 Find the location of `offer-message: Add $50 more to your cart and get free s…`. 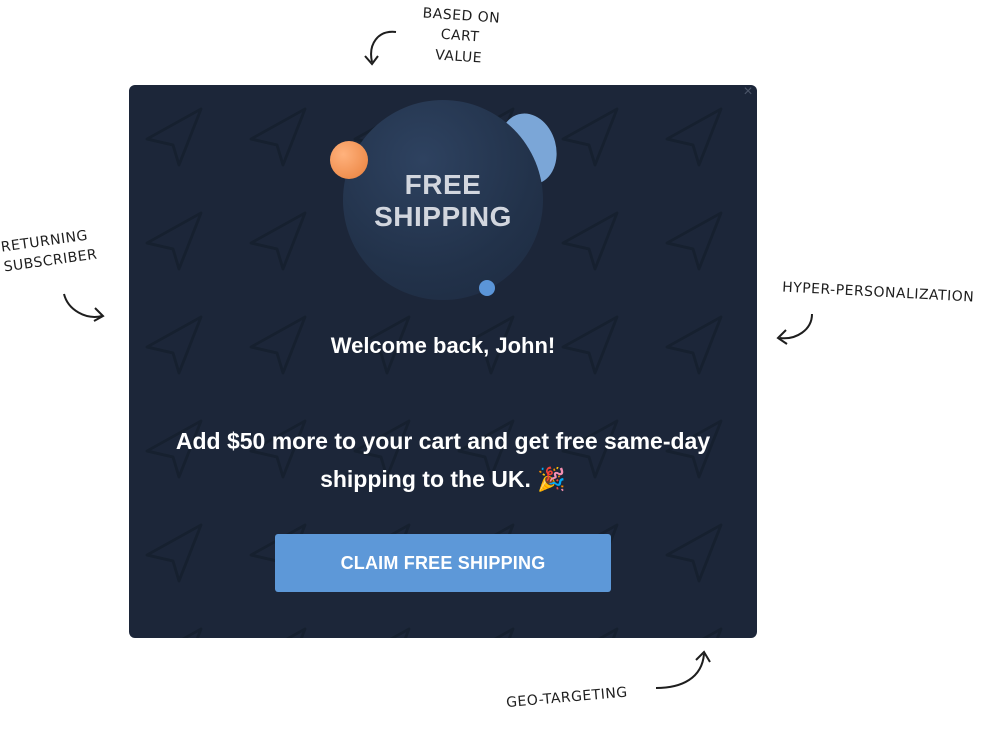

offer-message: Add $50 more to your cart and get free s… is located at coordinates (443, 460).